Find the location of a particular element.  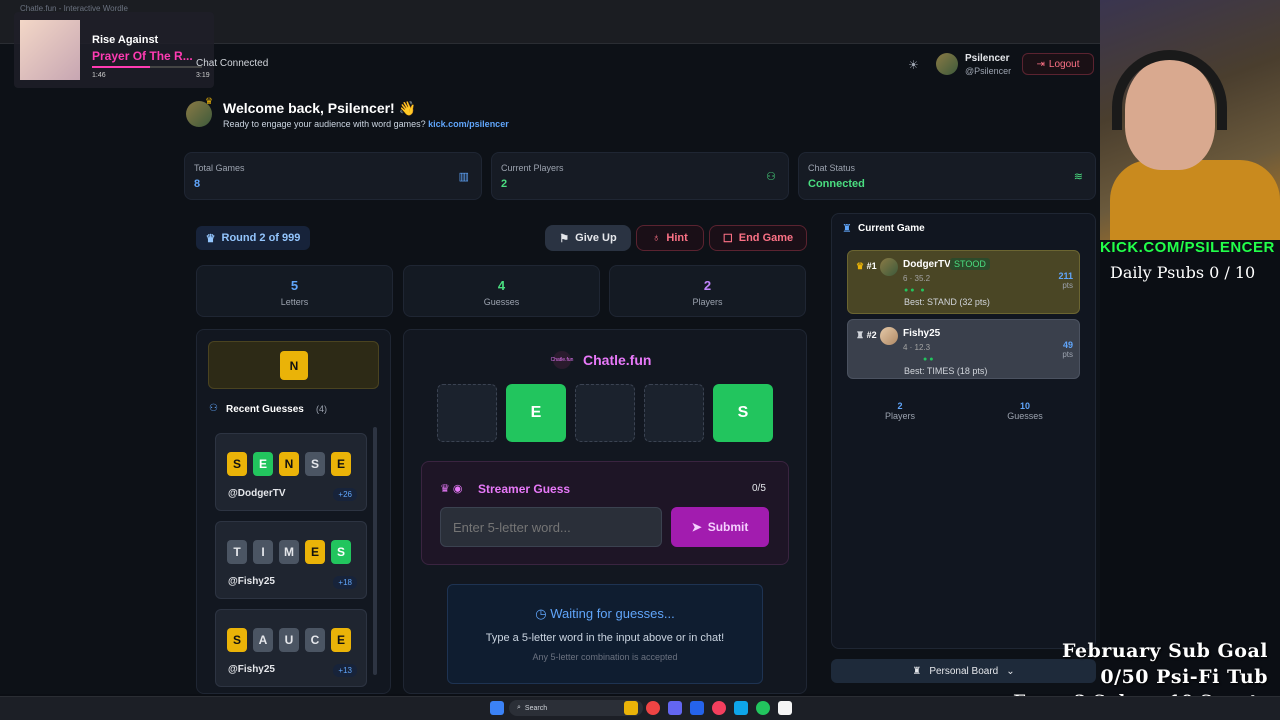

summary-label: Players is located at coordinates (899, 416).